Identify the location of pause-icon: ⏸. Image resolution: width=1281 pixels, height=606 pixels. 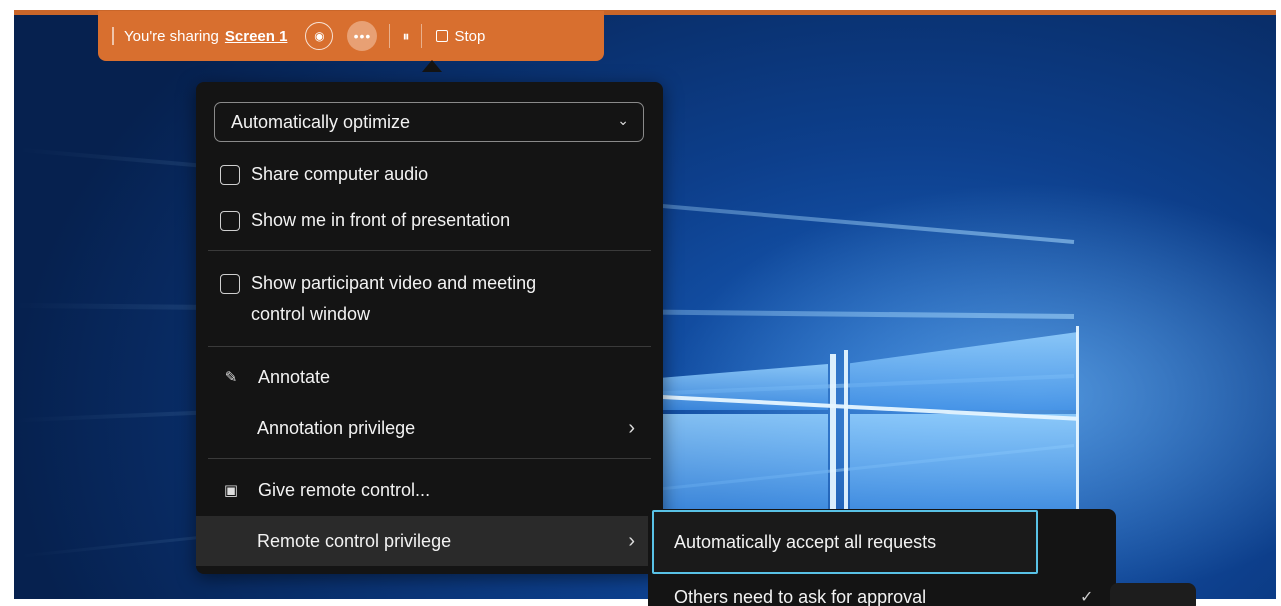
(406, 35).